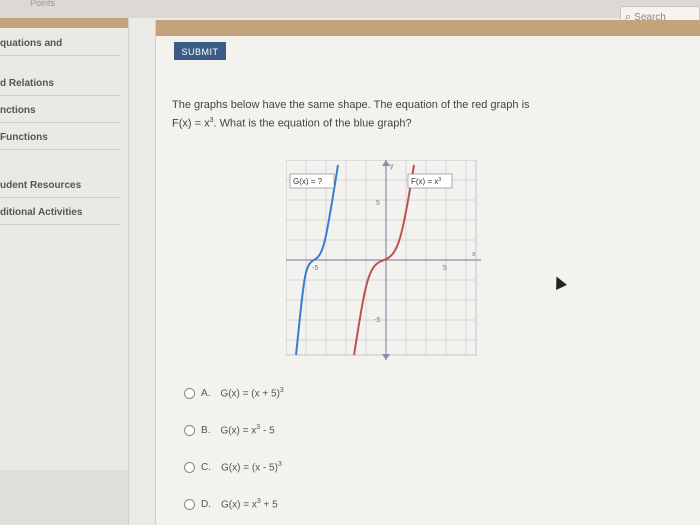 This screenshot has height=525, width=700. What do you see at coordinates (60, 141) in the screenshot?
I see `sidebar-item-functions-2: Functions` at bounding box center [60, 141].